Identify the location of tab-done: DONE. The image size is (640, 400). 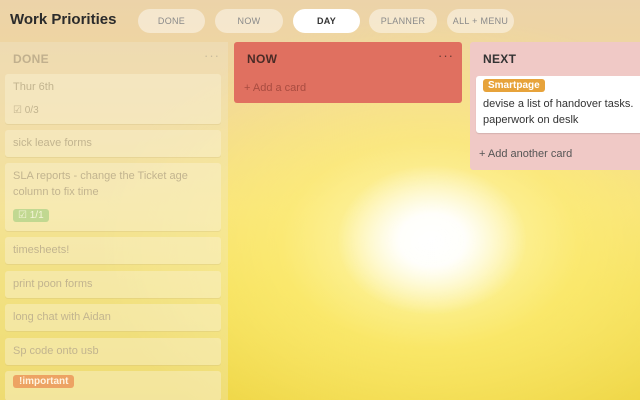
(171, 21).